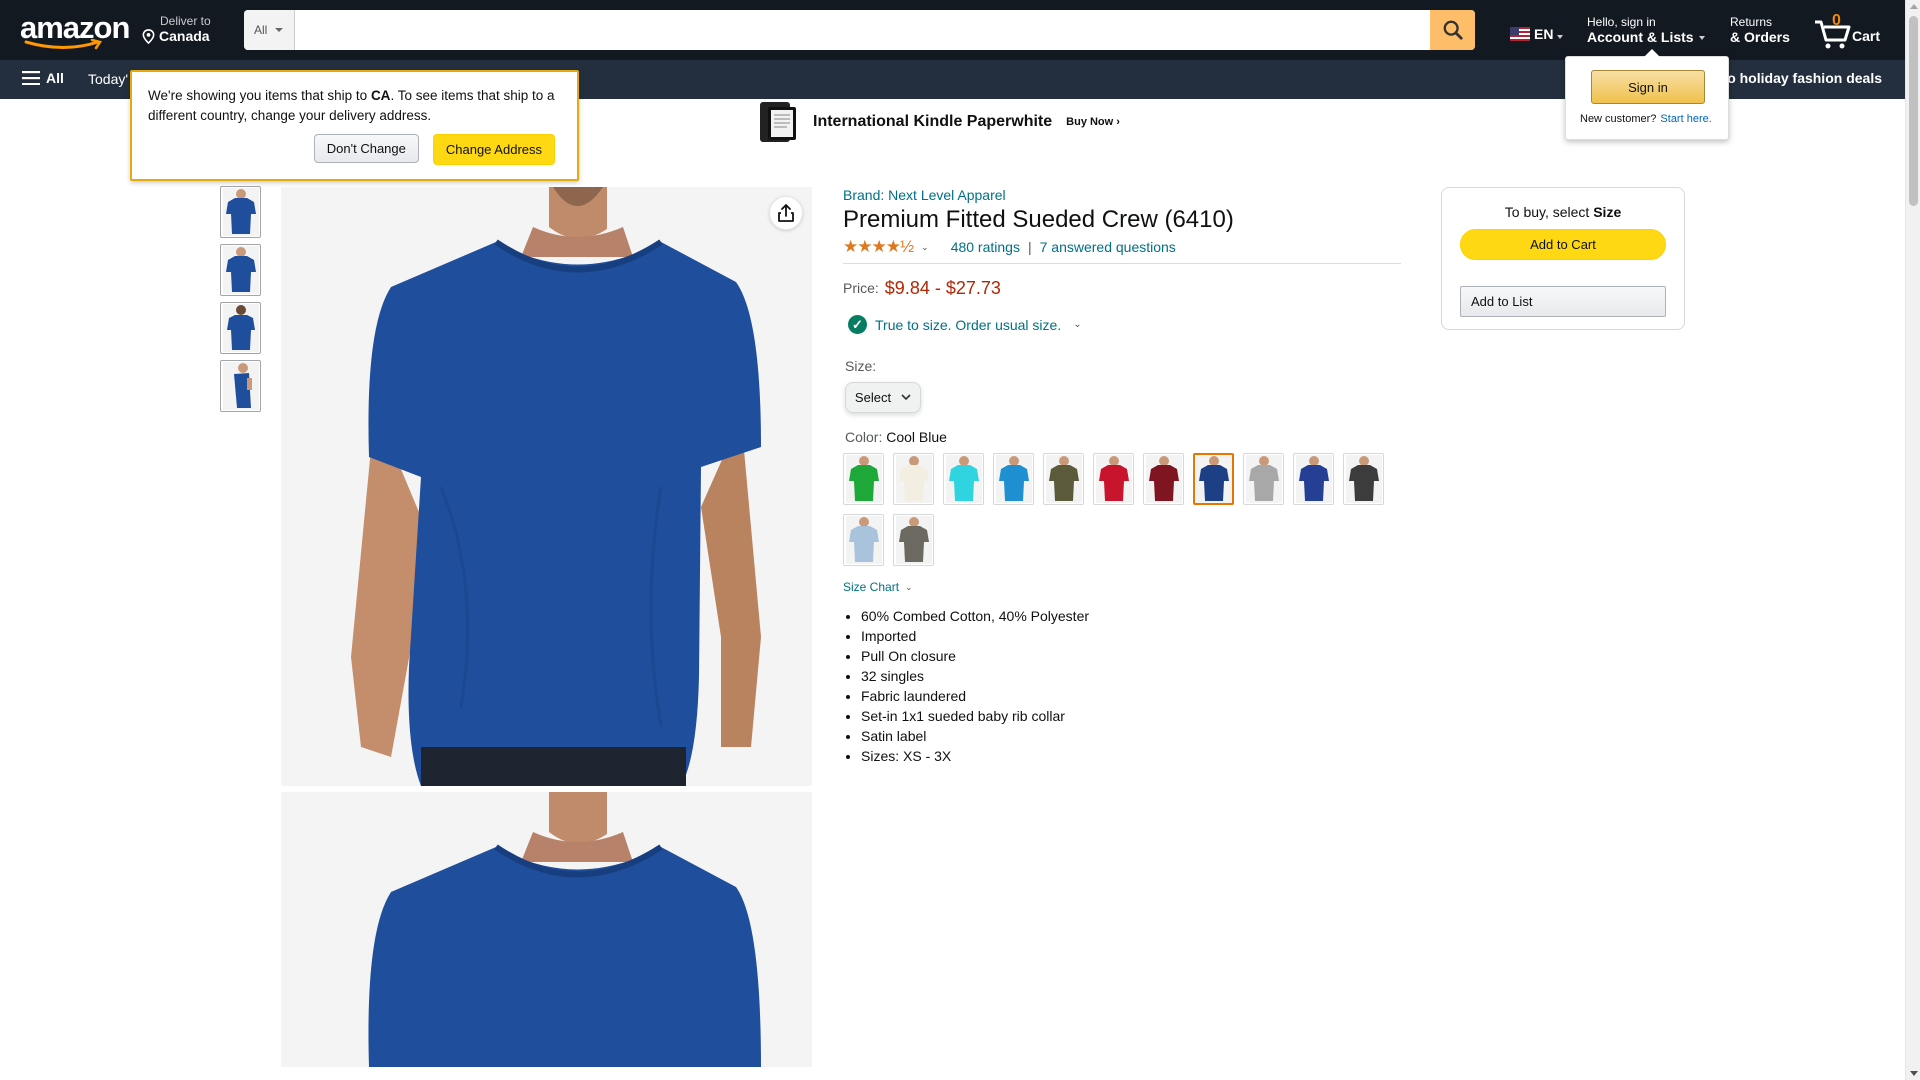 The image size is (1920, 1080). What do you see at coordinates (380, 95) in the screenshot?
I see `popover-country: CA` at bounding box center [380, 95].